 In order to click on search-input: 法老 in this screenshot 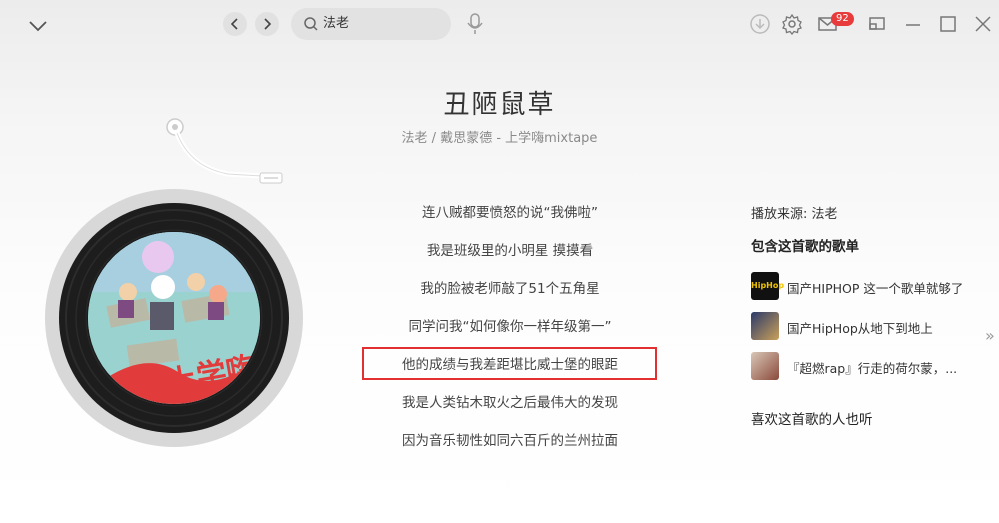, I will do `click(371, 24)`.